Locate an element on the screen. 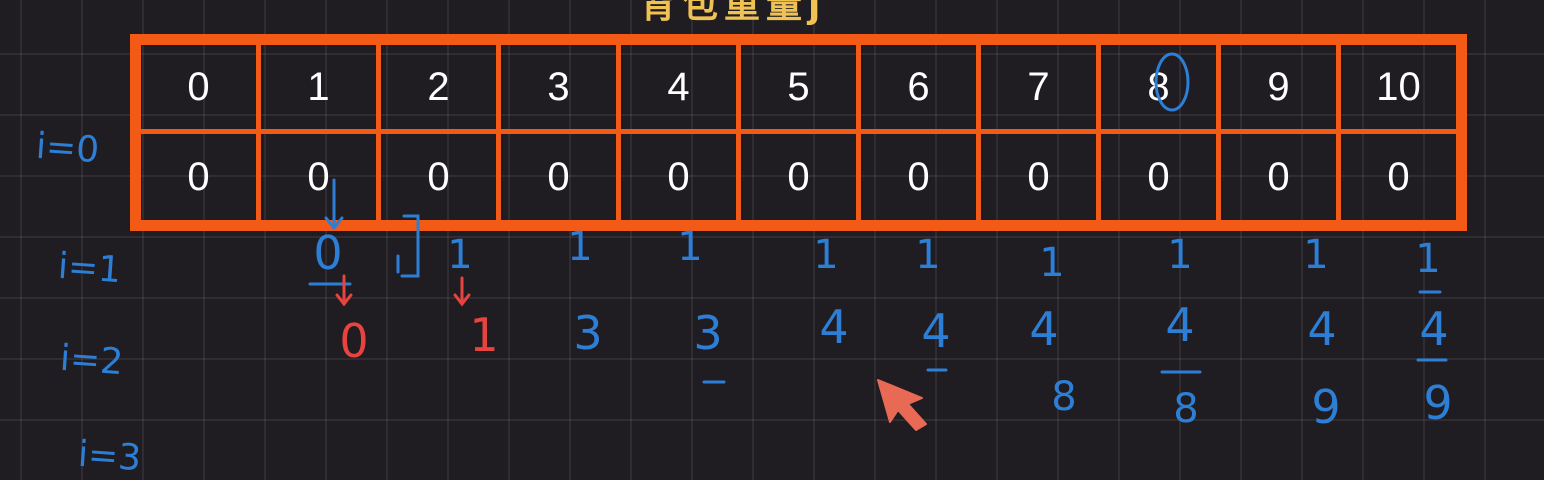 Image resolution: width=1544 pixels, height=480 pixels. circle-mark-icon is located at coordinates (1172, 82).